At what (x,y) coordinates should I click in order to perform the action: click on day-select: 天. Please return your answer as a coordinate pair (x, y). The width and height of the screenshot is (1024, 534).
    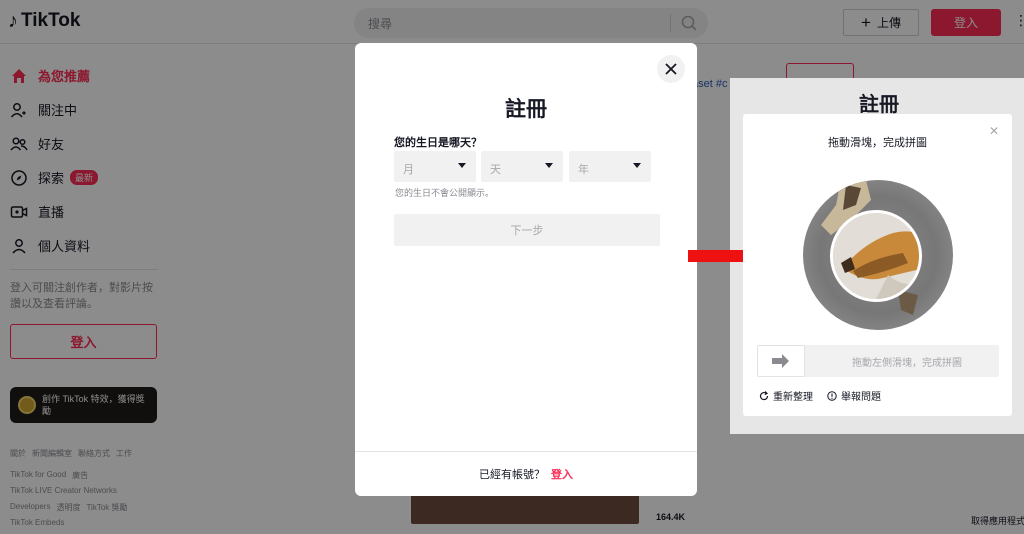
    Looking at the image, I should click on (522, 166).